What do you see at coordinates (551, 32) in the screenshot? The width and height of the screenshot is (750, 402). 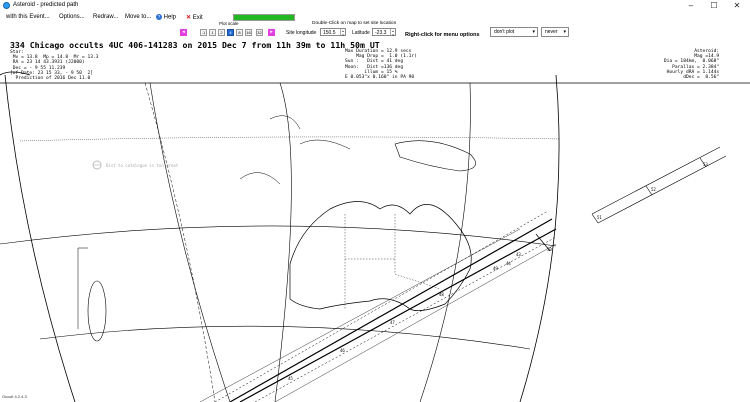 I see `never-select-value: never` at bounding box center [551, 32].